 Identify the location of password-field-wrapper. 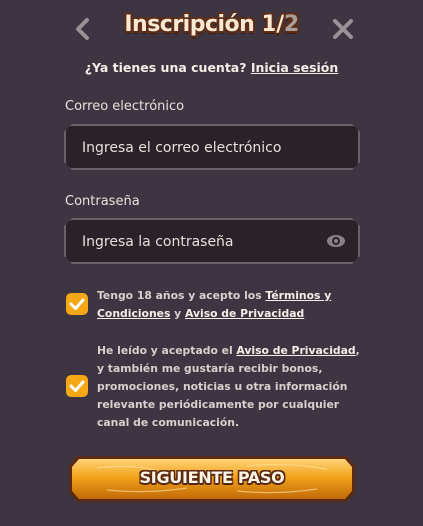
(212, 241).